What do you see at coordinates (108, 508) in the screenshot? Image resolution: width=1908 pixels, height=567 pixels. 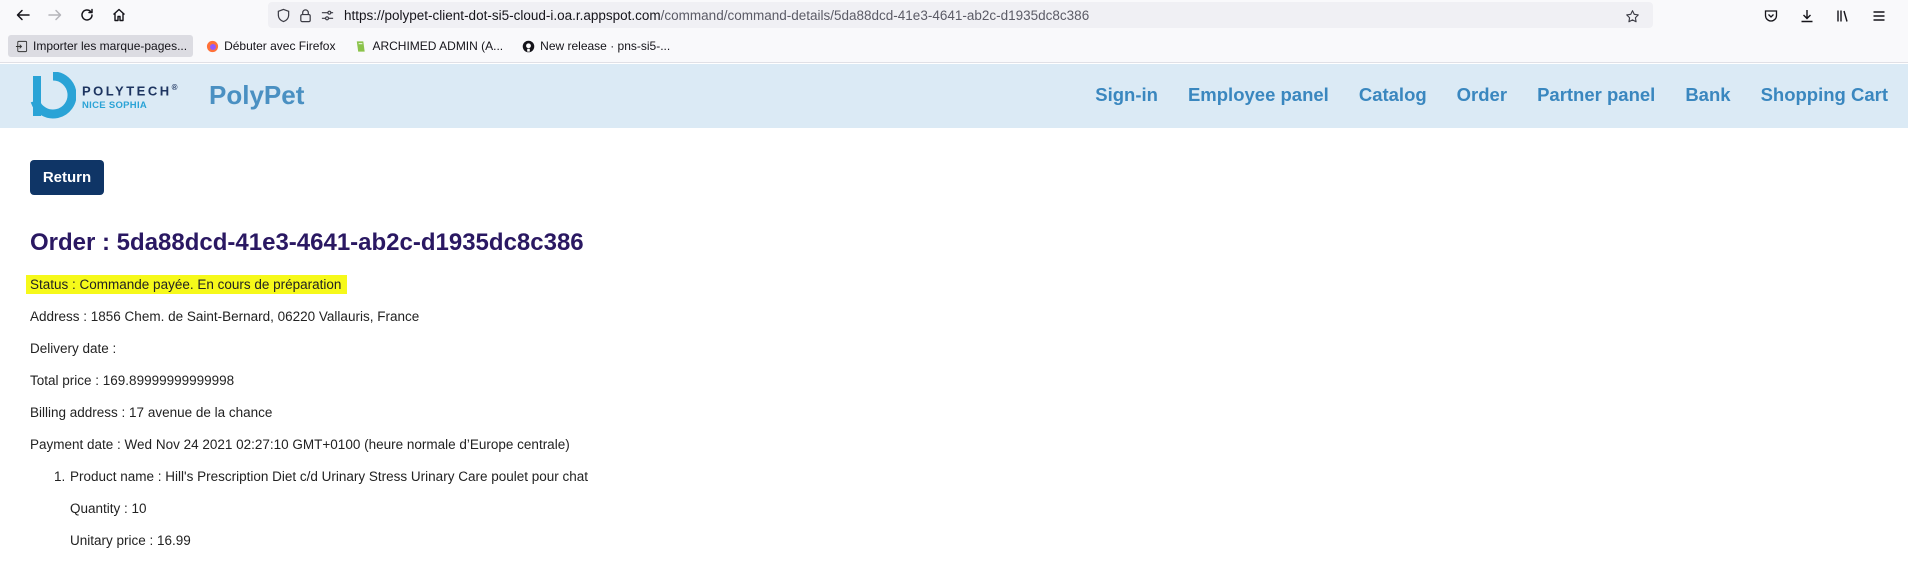 I see `item-quantity: Quantity : 10` at bounding box center [108, 508].